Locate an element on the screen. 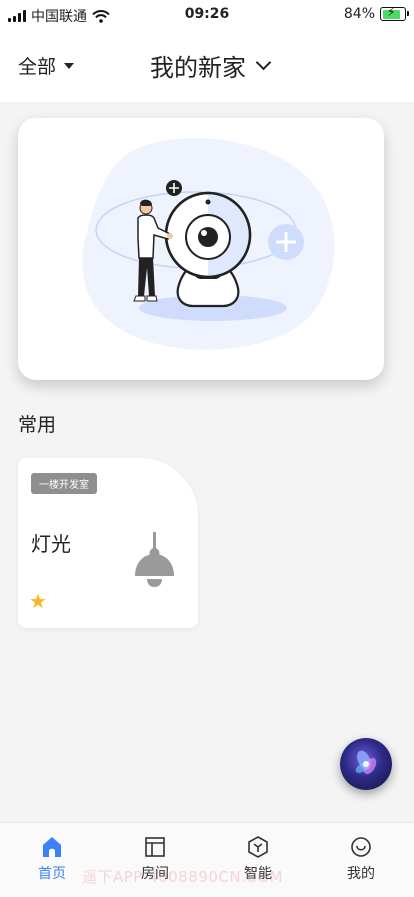 Image resolution: width=414 pixels, height=897 pixels. home-selector: 我的新家 is located at coordinates (211, 65).